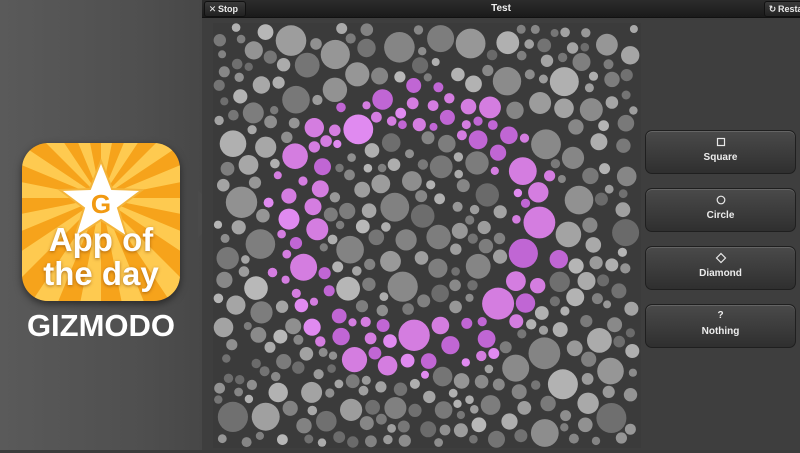  Describe the element at coordinates (720, 215) in the screenshot. I see `answer-label: Circle` at that location.